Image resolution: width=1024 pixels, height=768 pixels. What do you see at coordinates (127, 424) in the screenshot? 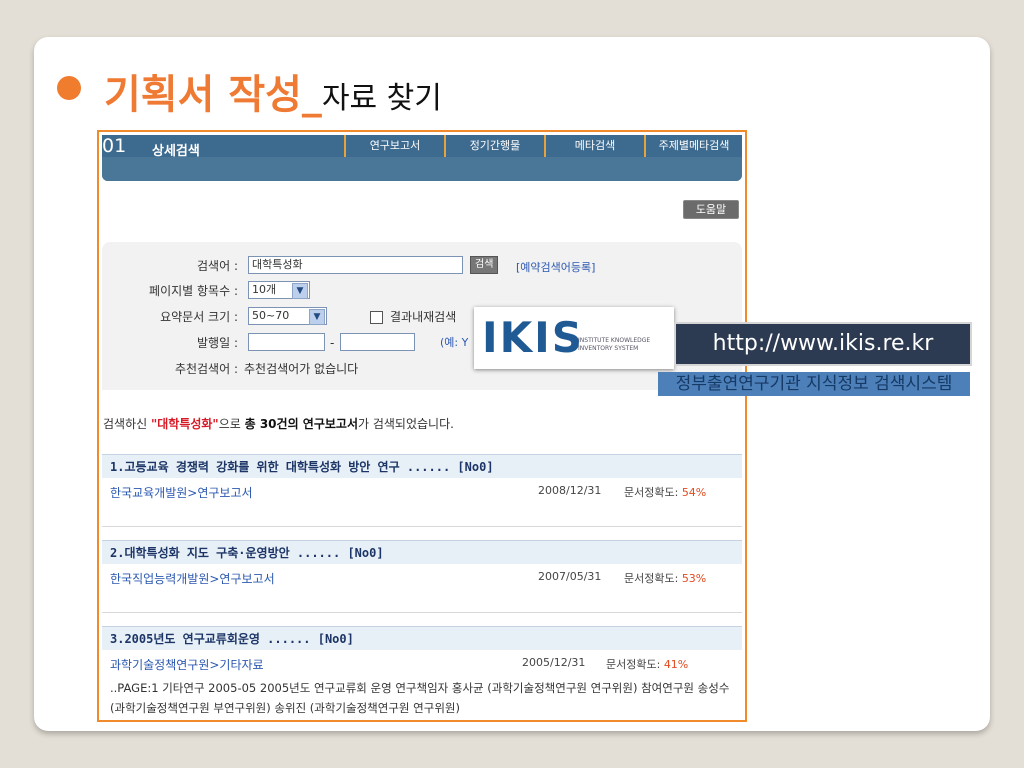
I see `summary-prefix: 검색하신` at bounding box center [127, 424].